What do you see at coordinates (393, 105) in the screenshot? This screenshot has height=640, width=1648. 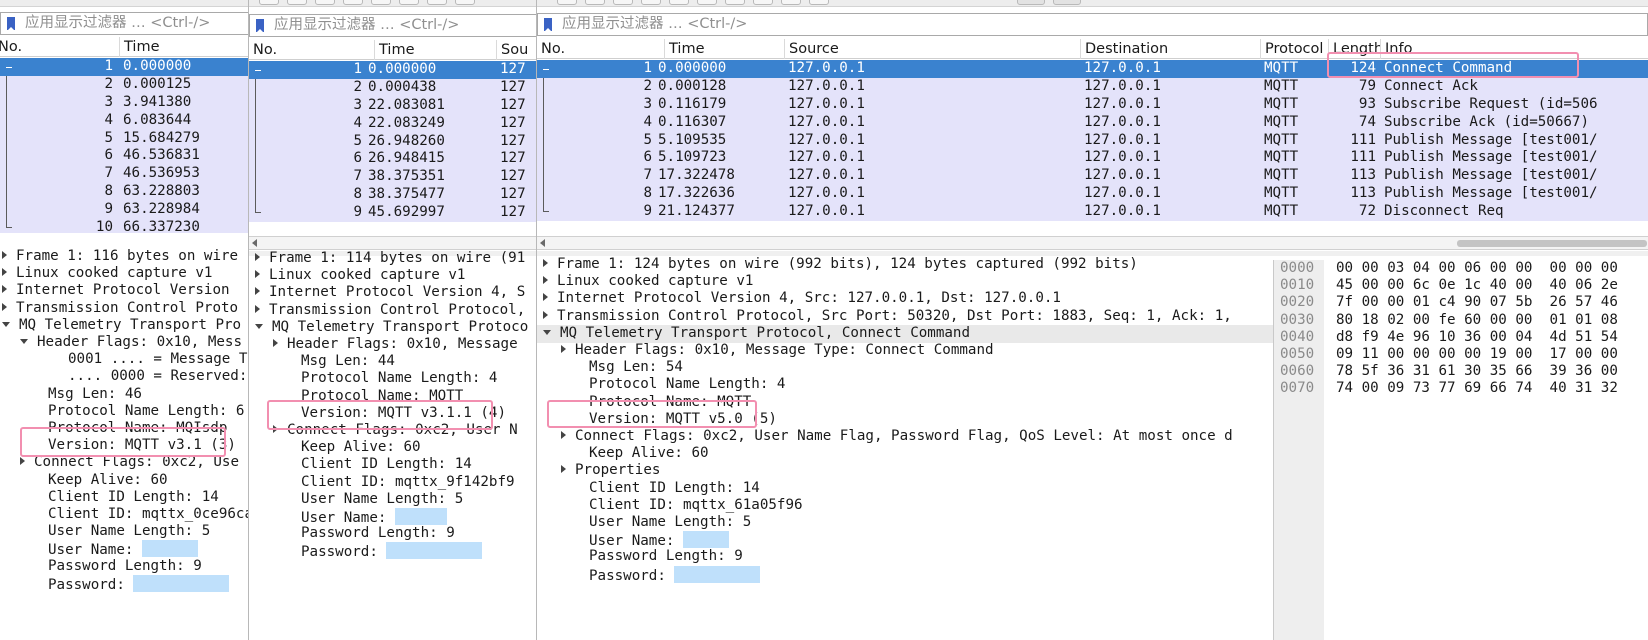 I see `packet-row: 3 22.083081 127` at bounding box center [393, 105].